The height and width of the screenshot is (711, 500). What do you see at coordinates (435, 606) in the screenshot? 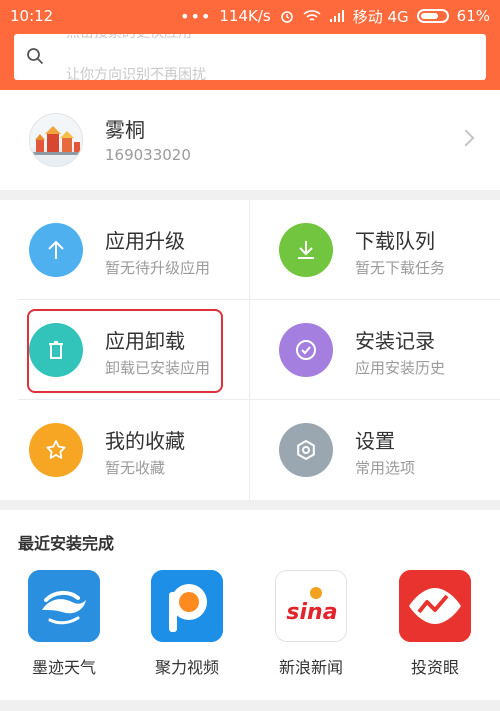
I see `touziyan-icon` at bounding box center [435, 606].